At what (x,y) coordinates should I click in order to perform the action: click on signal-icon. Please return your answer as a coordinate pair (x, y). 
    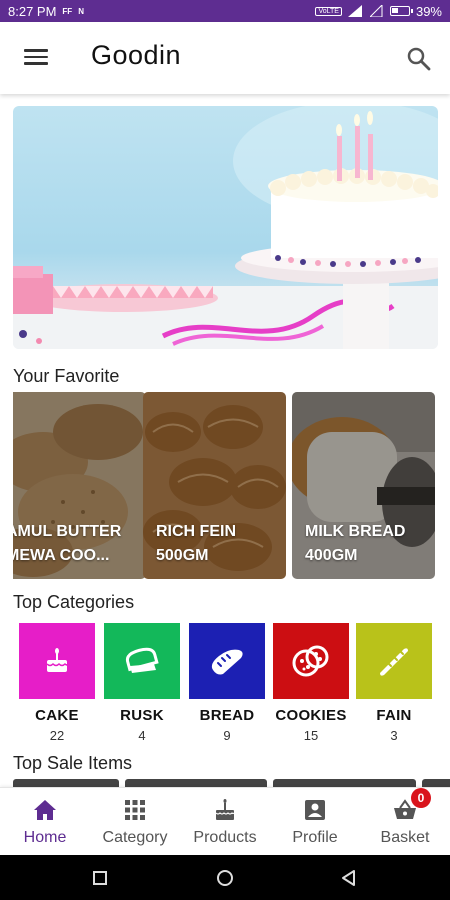
    Looking at the image, I should click on (354, 11).